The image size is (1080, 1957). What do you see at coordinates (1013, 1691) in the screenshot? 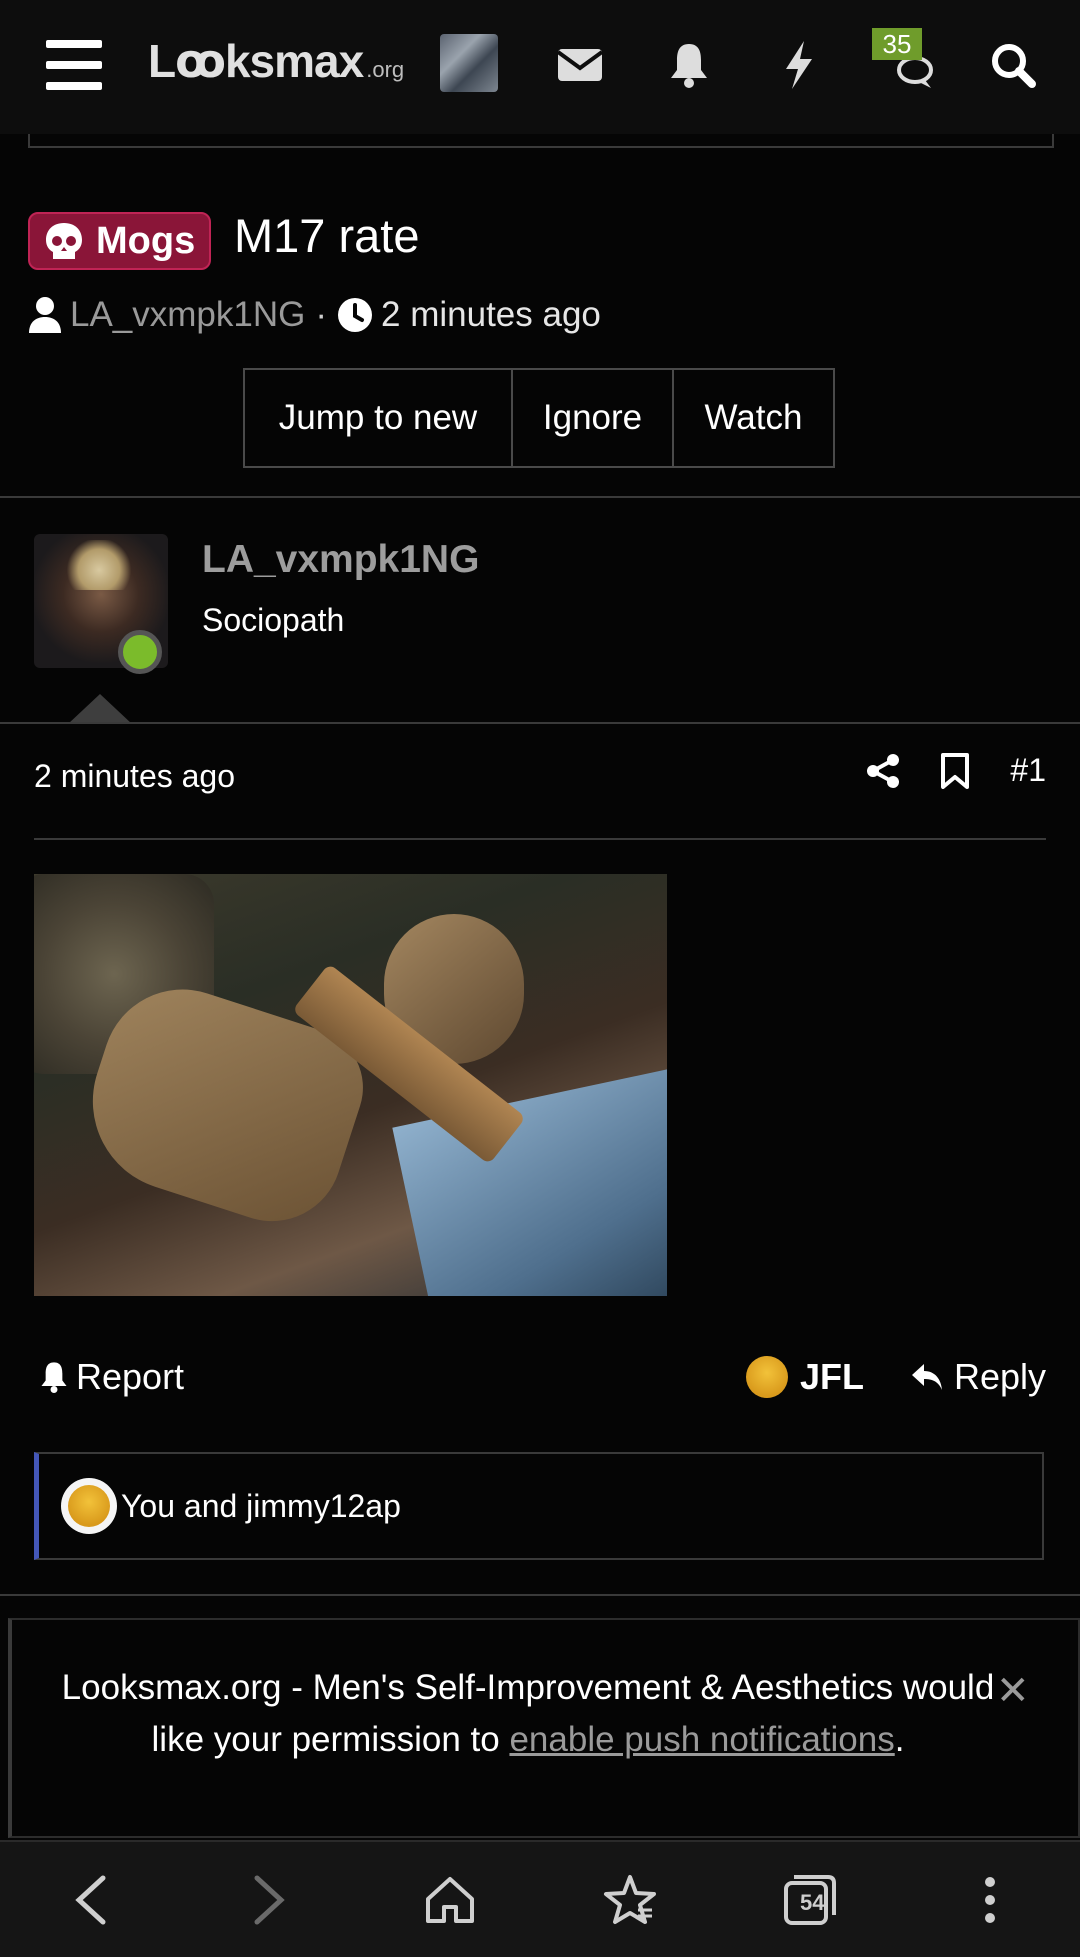
I see `close-icon: ✕` at bounding box center [1013, 1691].